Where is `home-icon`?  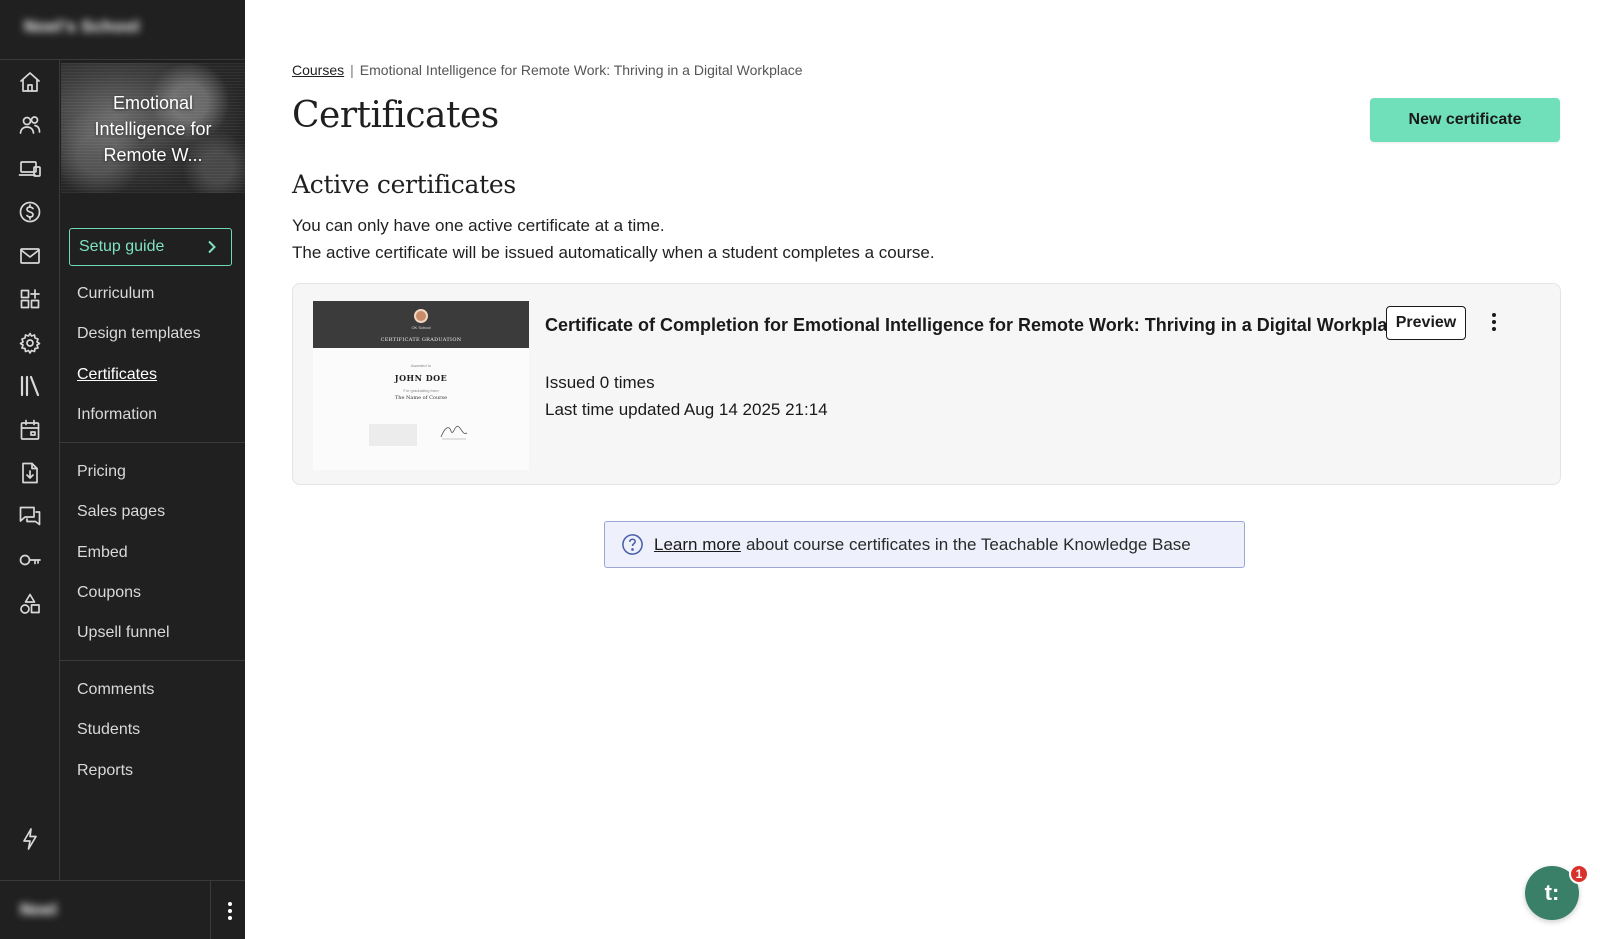
home-icon is located at coordinates (30, 82).